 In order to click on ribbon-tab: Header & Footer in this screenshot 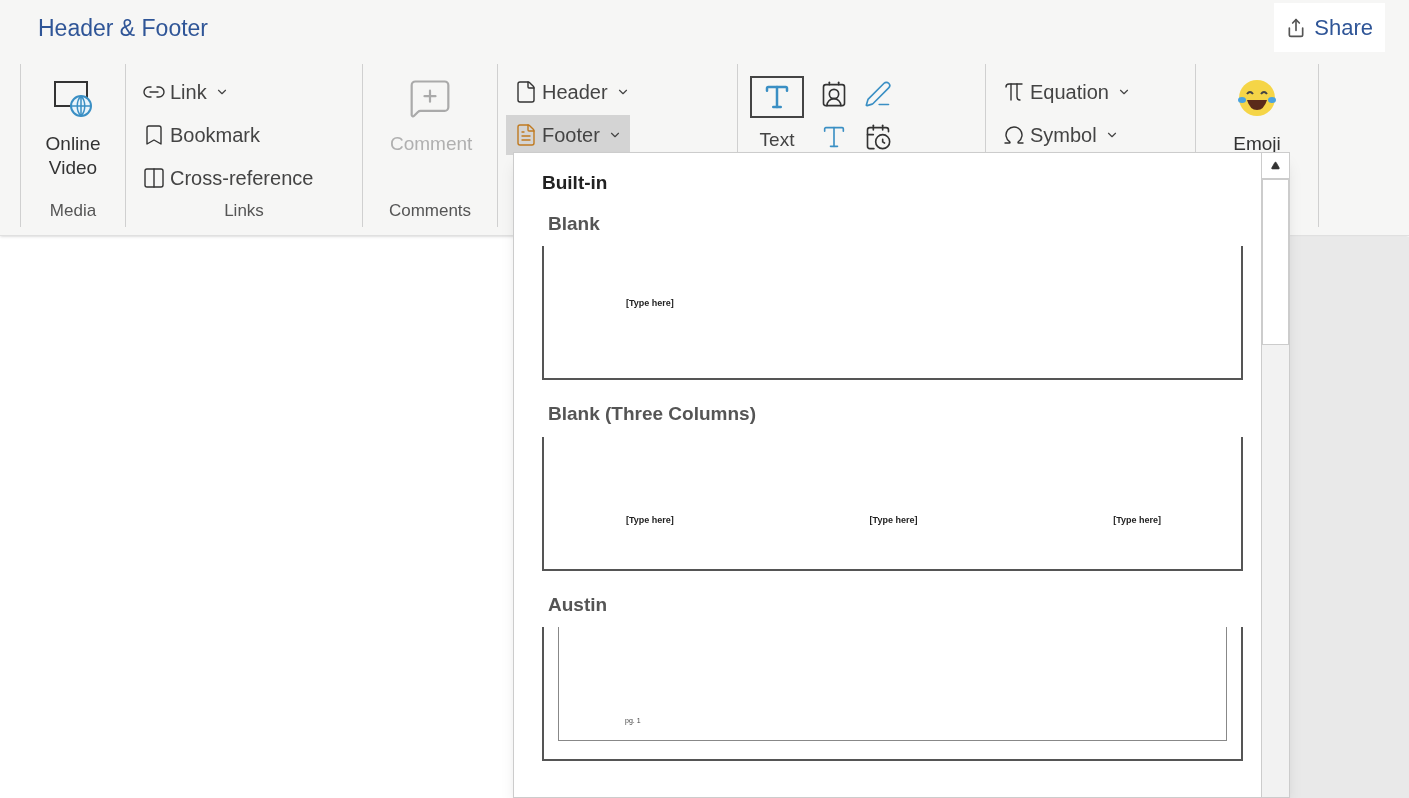, I will do `click(123, 27)`.